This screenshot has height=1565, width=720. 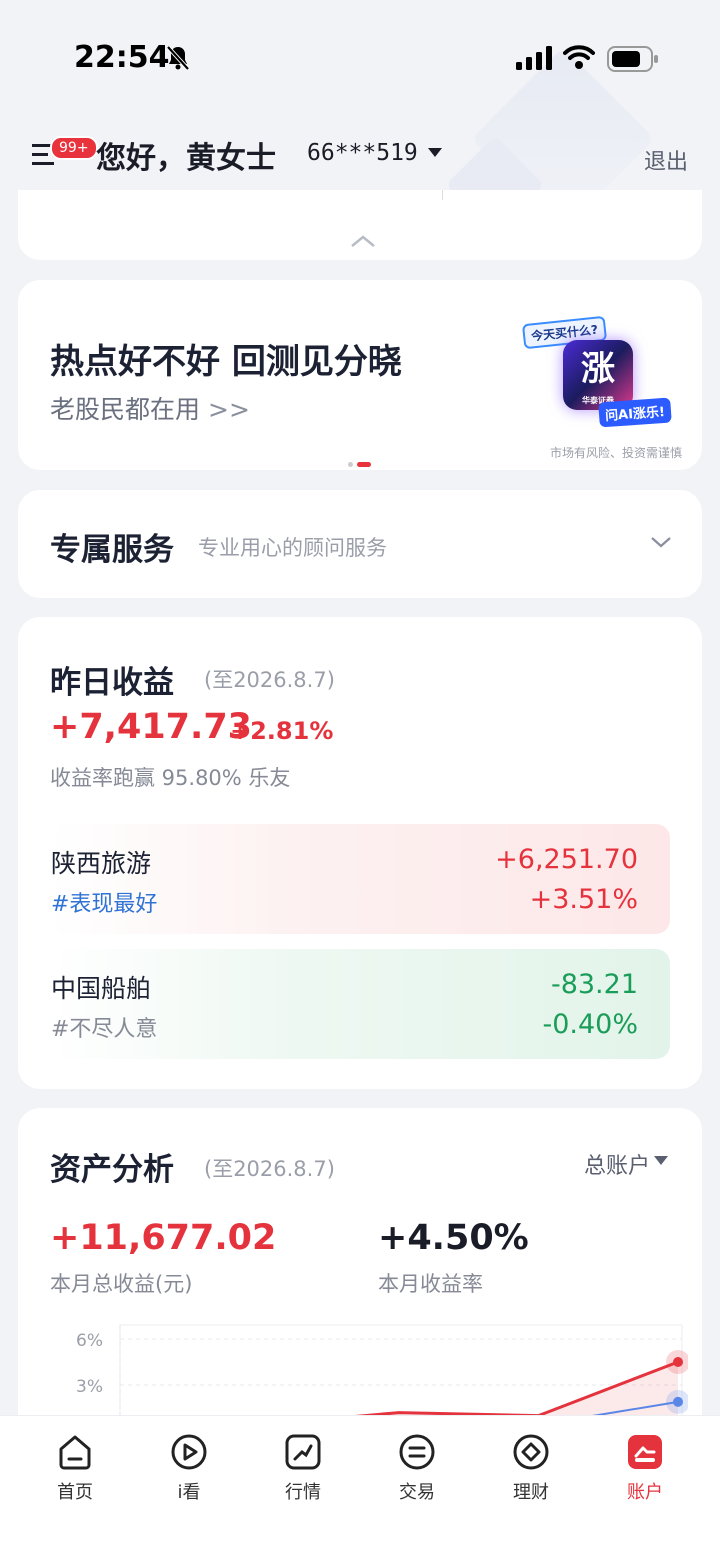 What do you see at coordinates (531, 1452) in the screenshot?
I see `wealth-icon` at bounding box center [531, 1452].